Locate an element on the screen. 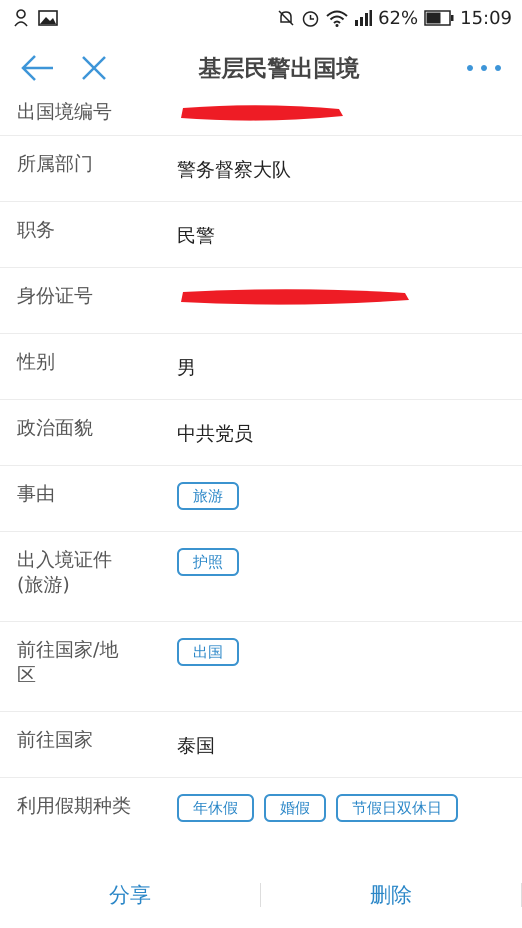 This screenshot has height=928, width=522. tag: 节假日双休日 is located at coordinates (397, 808).